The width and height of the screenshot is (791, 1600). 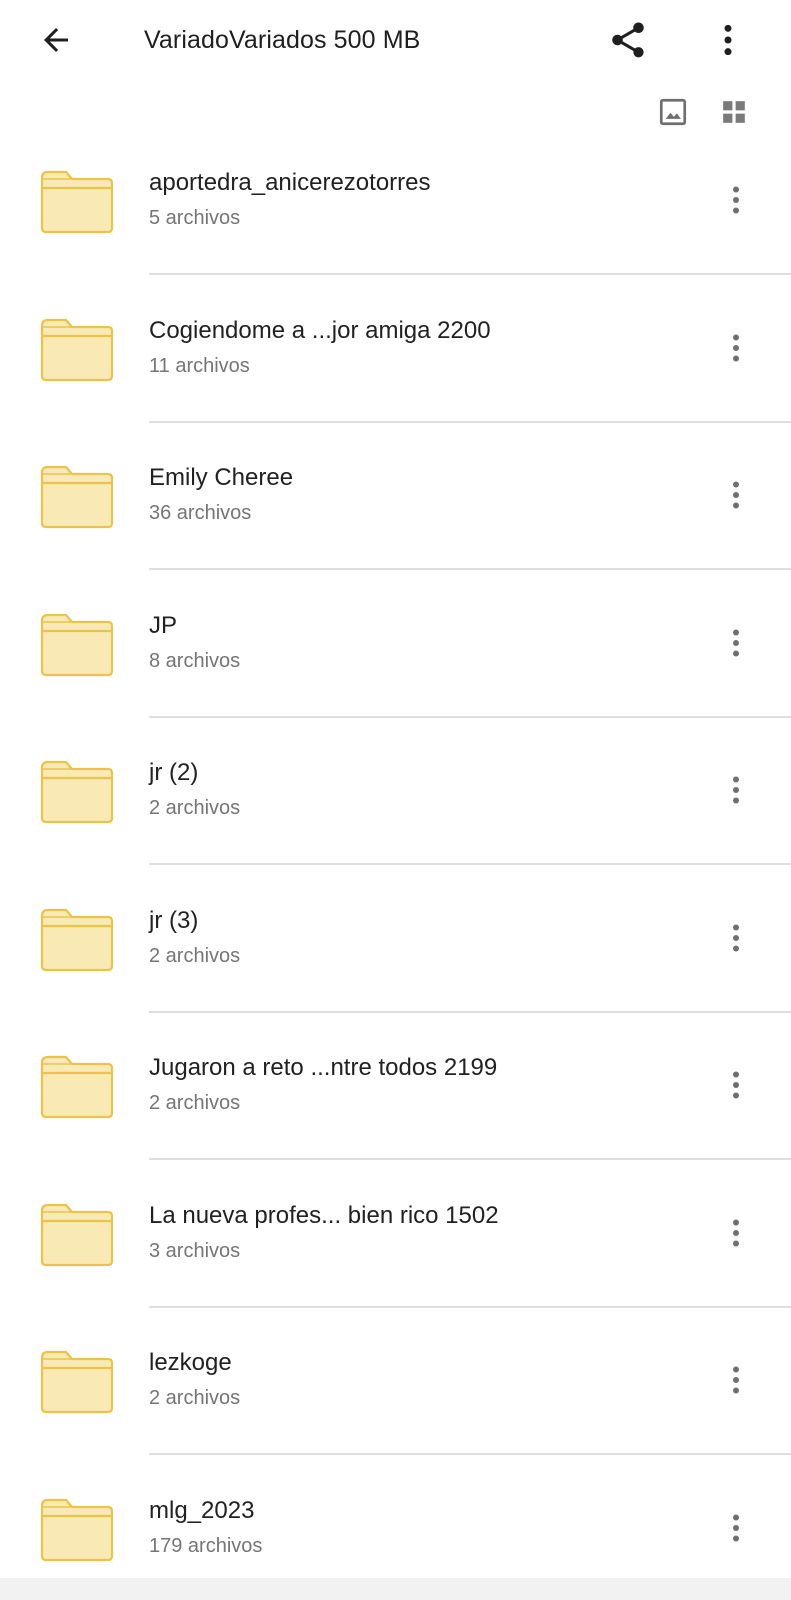 What do you see at coordinates (206, 1545) in the screenshot?
I see `folder-file-count: 179 archivos` at bounding box center [206, 1545].